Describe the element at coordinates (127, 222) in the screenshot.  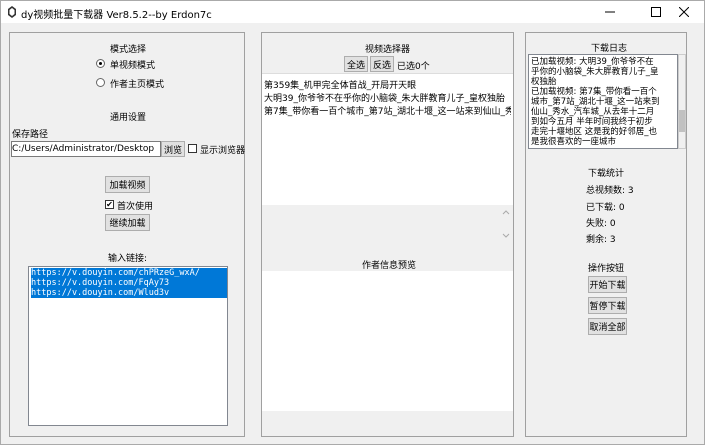
I see `continue-load-button: 继续加载` at that location.